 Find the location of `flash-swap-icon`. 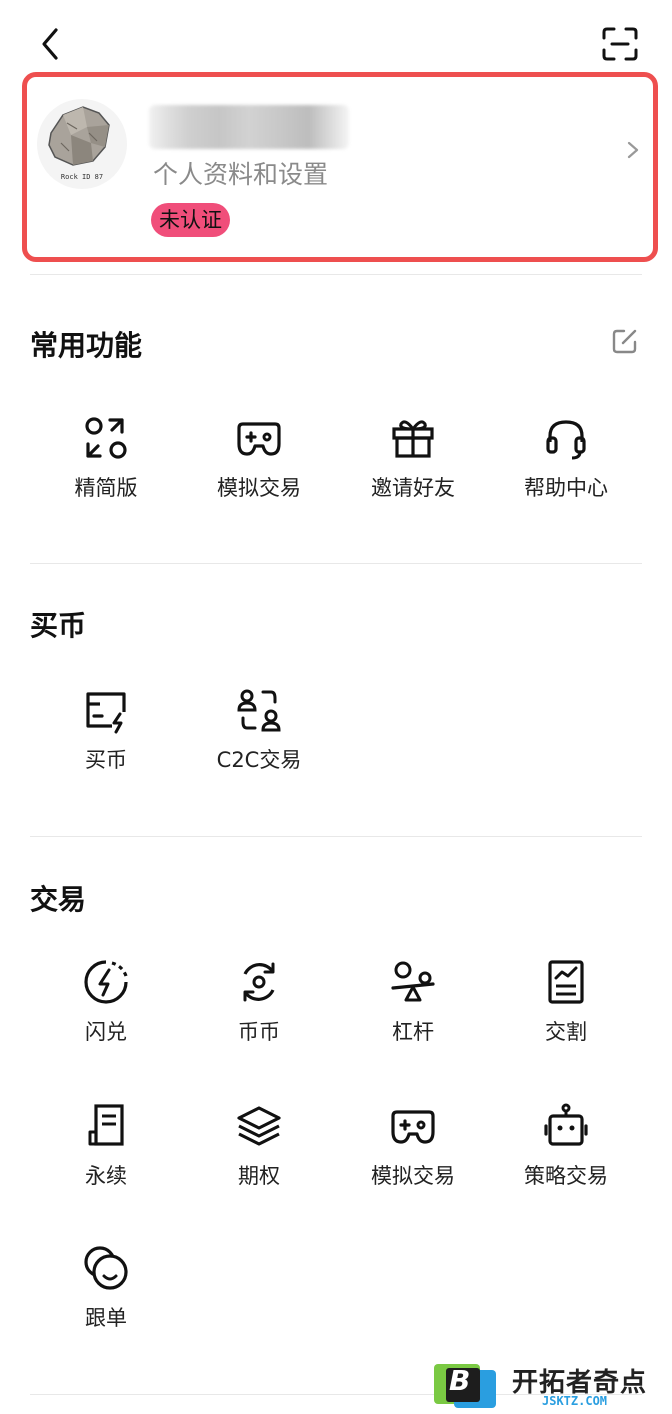

flash-swap-icon is located at coordinates (106, 982).